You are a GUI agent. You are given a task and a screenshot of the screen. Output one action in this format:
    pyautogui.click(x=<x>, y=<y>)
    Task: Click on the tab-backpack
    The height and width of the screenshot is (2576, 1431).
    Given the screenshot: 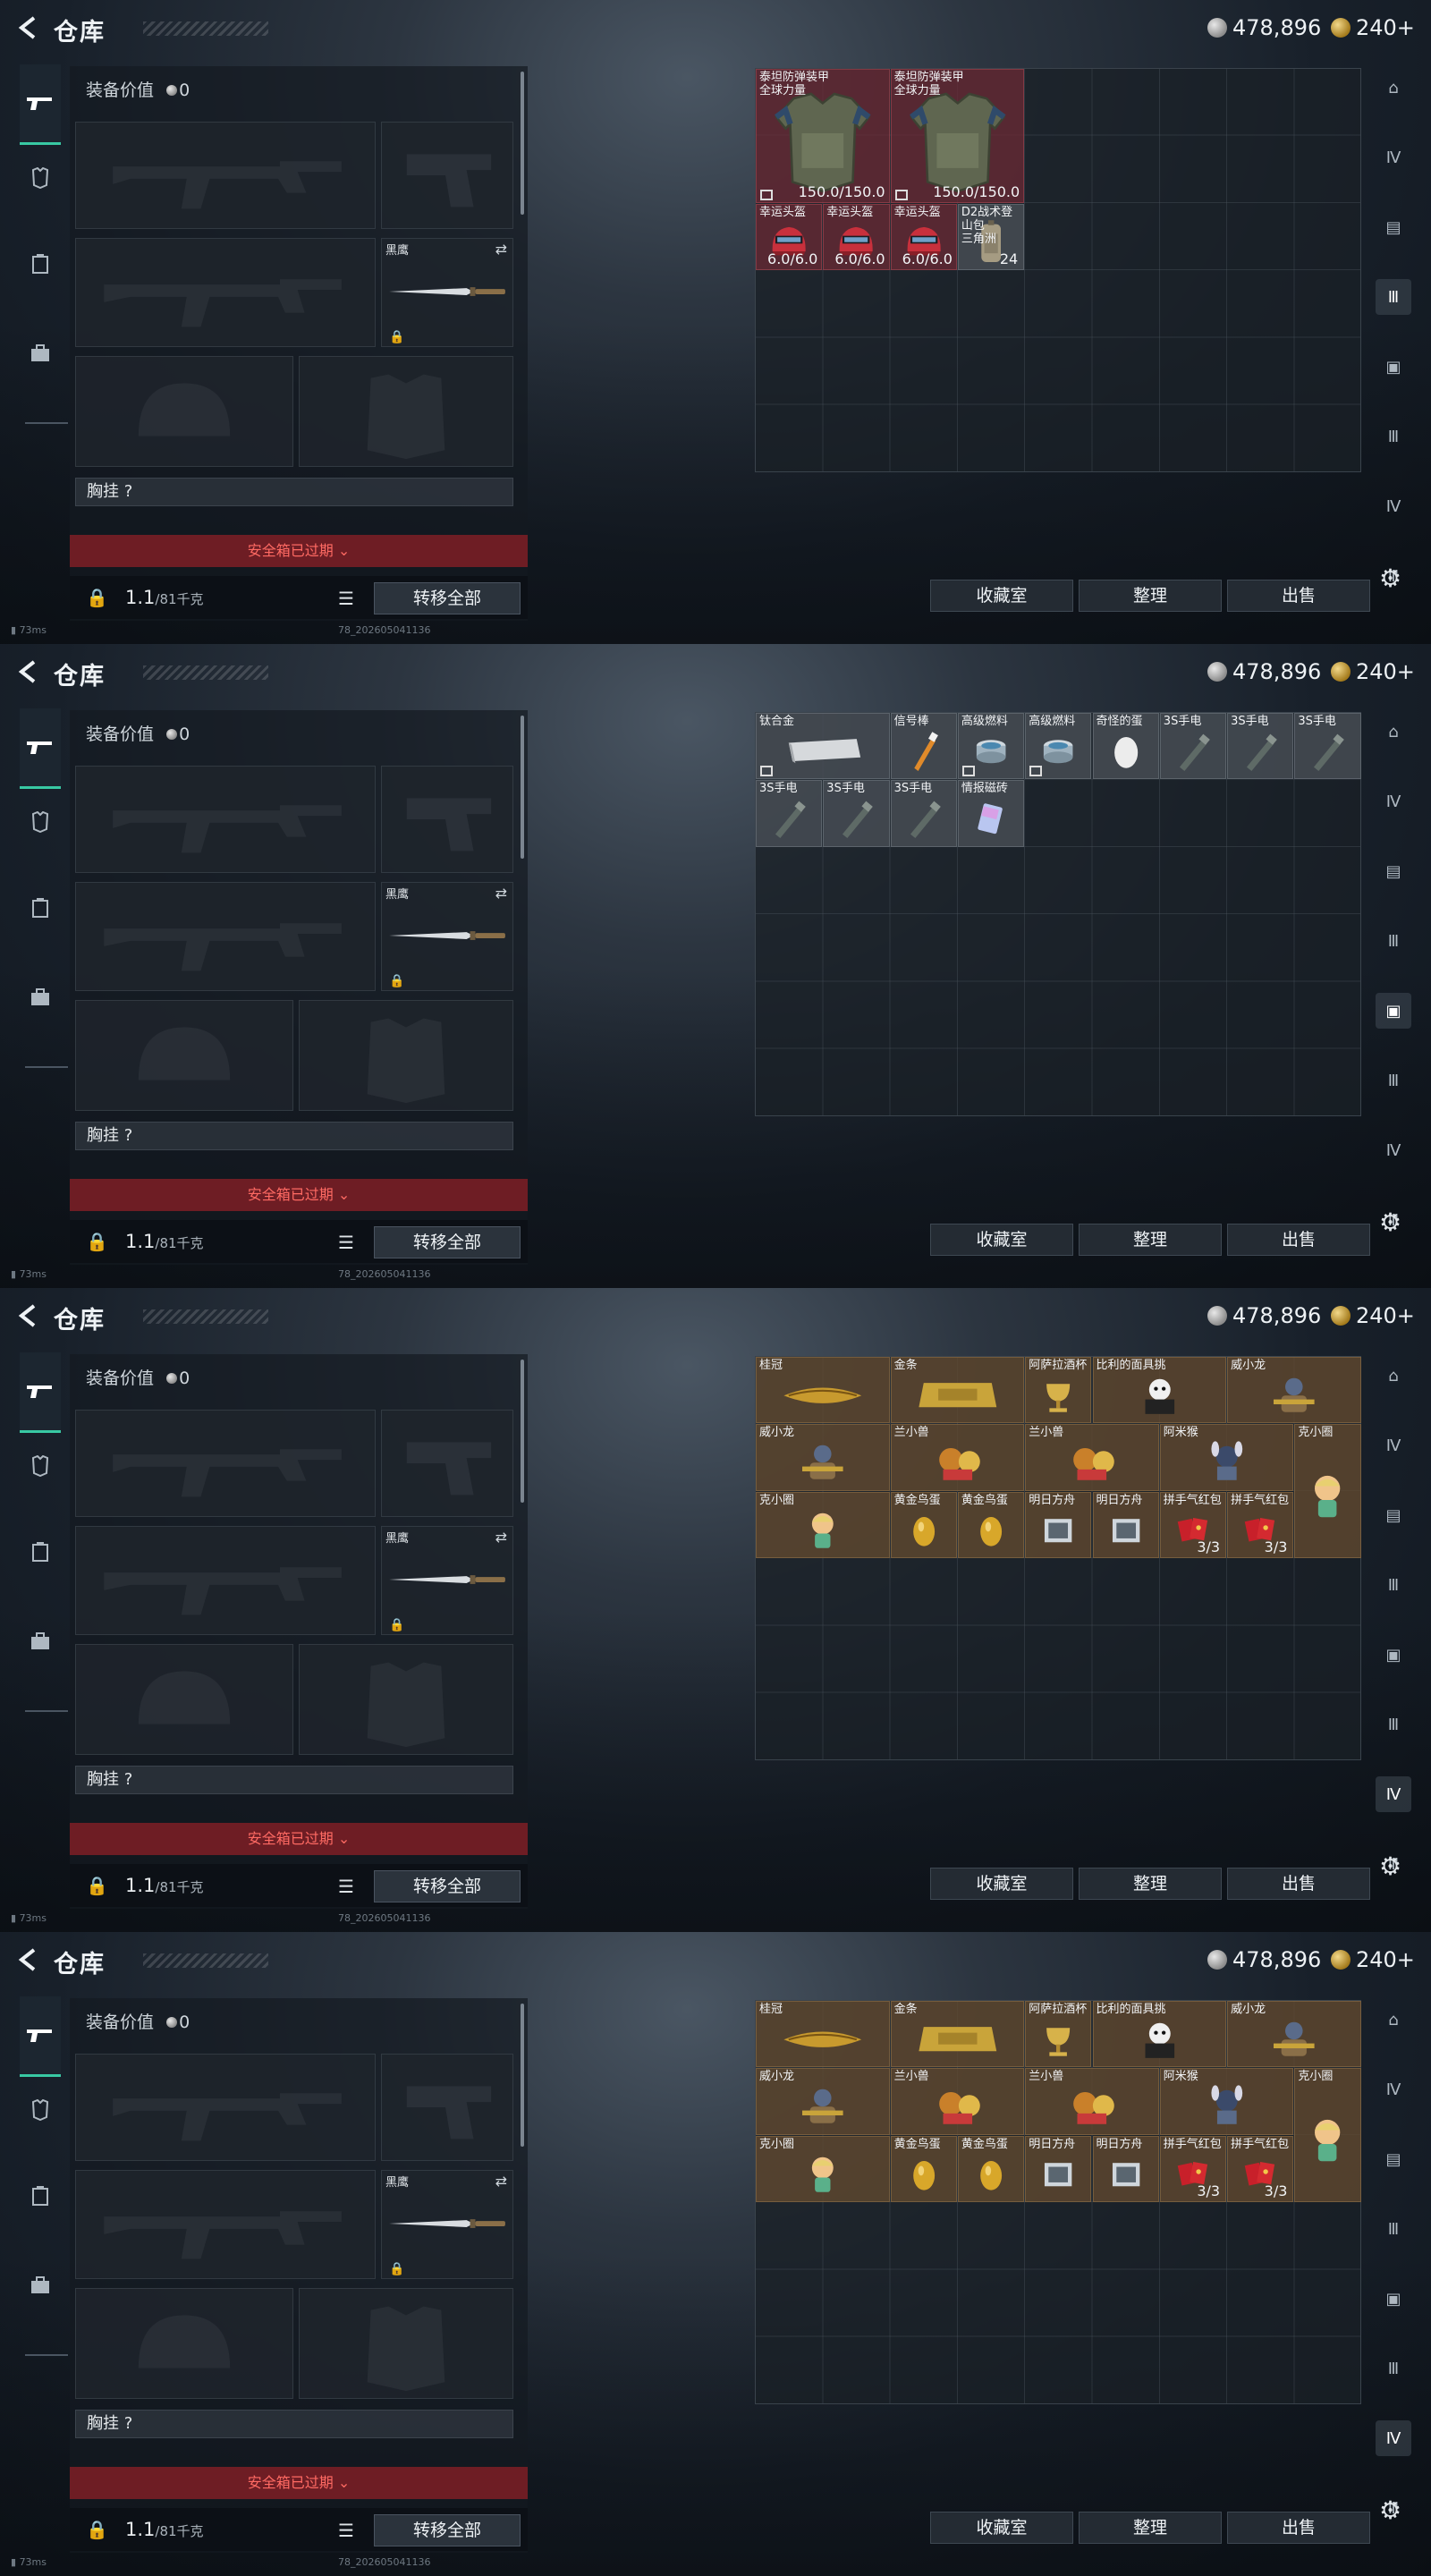 What is the action you would take?
    pyautogui.click(x=41, y=1641)
    